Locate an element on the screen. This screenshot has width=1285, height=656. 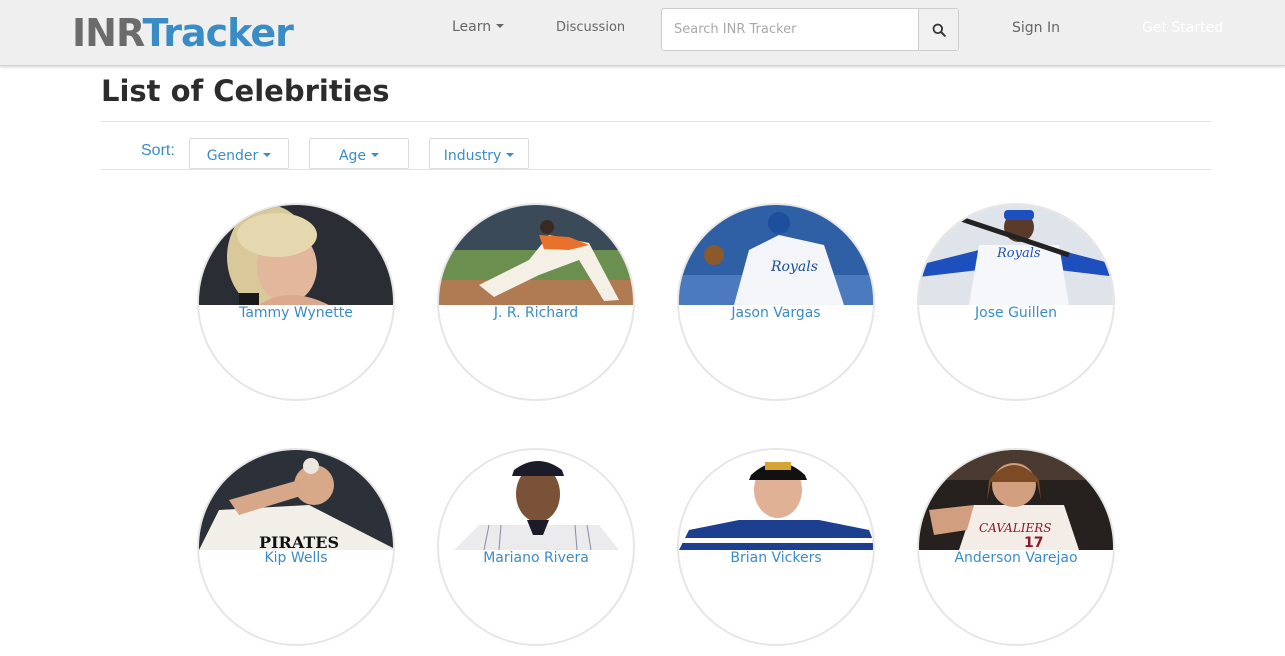
sort-age-label: Age is located at coordinates (352, 156).